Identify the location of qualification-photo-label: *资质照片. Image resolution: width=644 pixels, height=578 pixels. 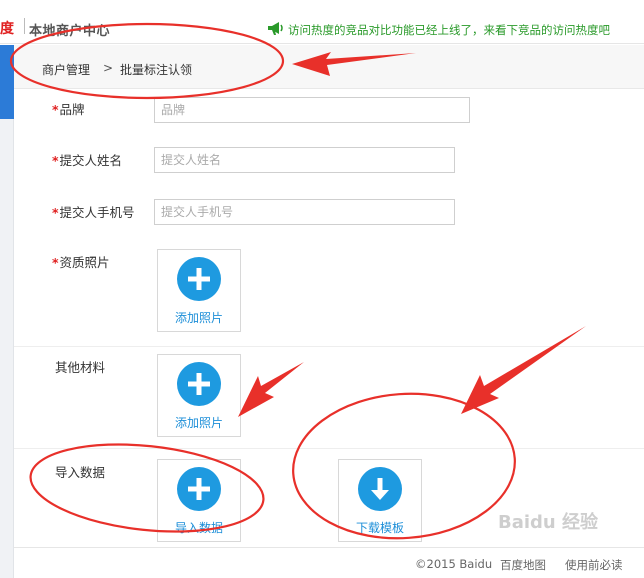
(81, 262).